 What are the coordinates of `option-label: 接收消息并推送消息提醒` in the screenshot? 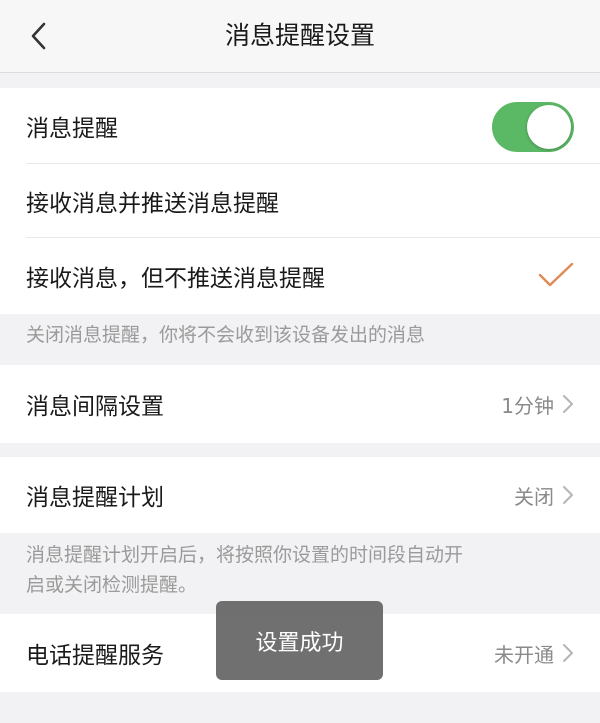 It's located at (152, 204).